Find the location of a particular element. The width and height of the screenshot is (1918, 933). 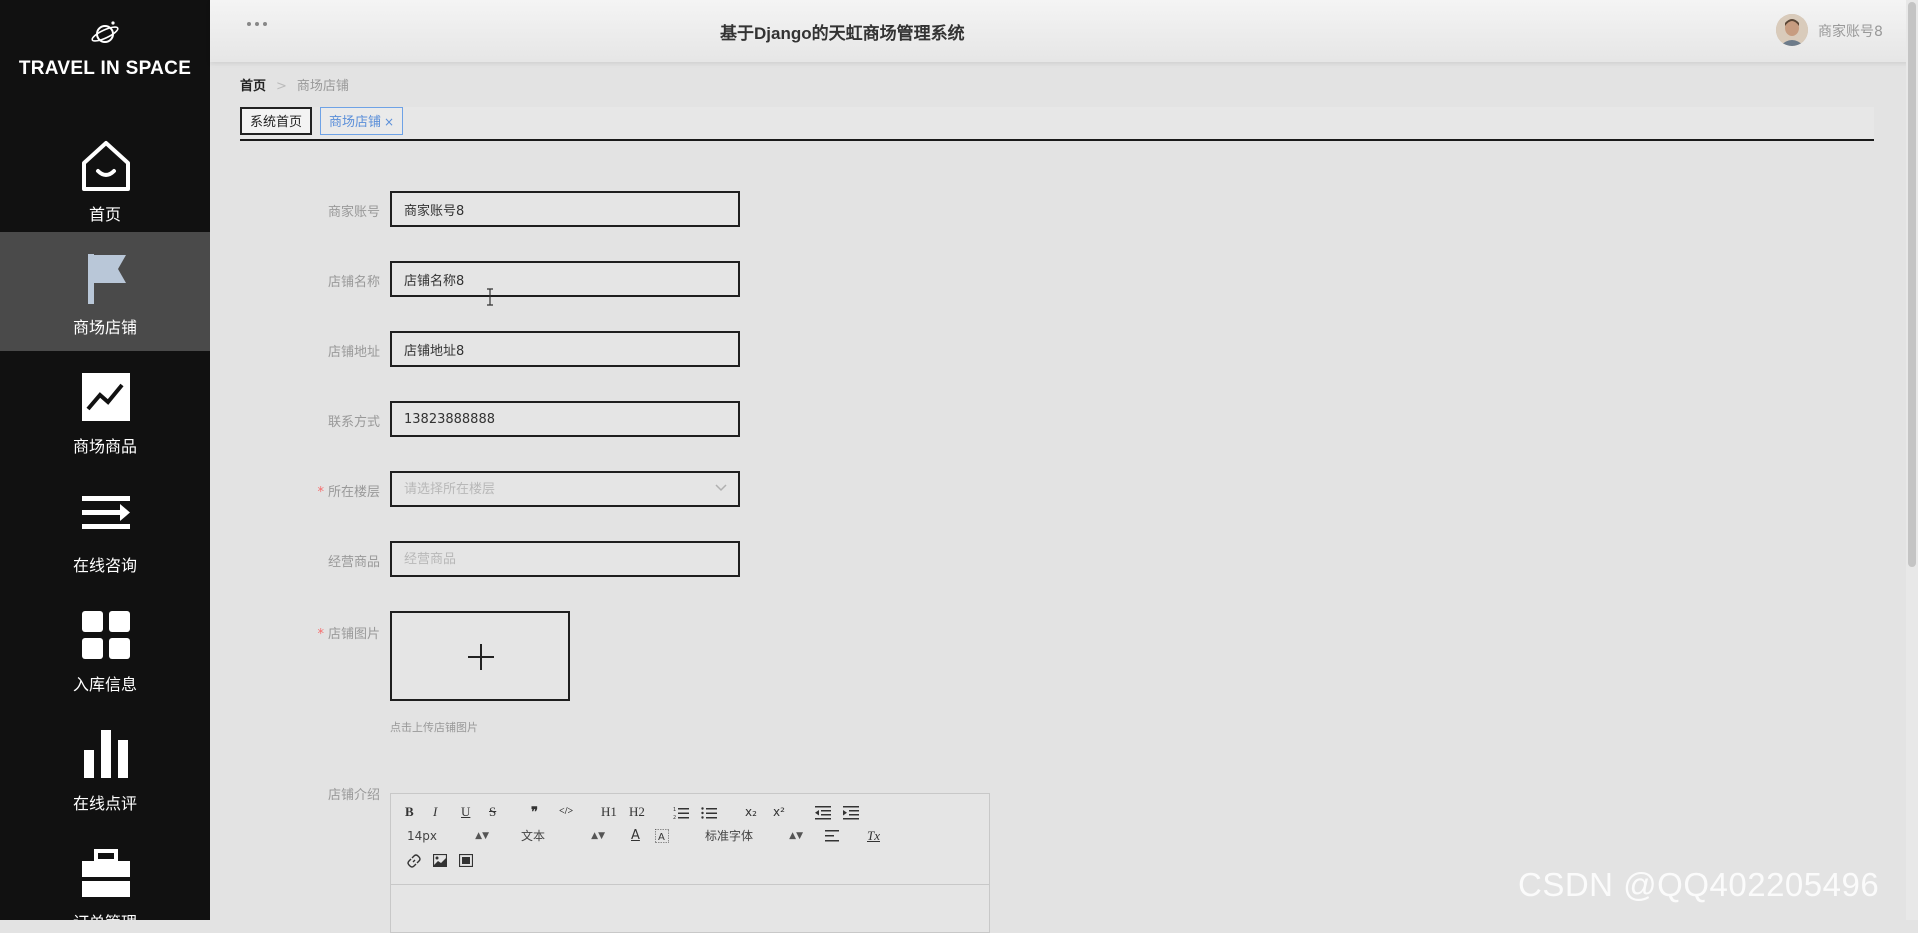

sidebar-item-consult: 在线咨询 is located at coordinates (105, 529).